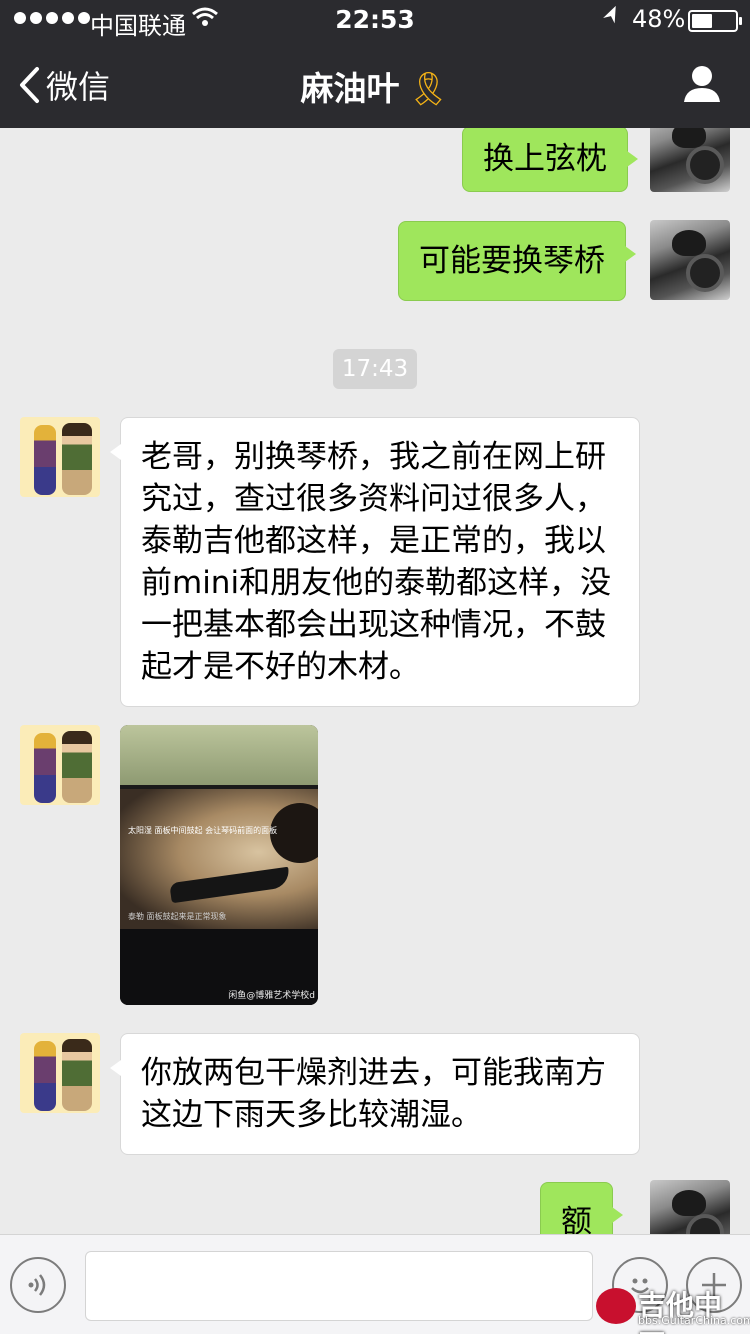 The width and height of the screenshot is (750, 1334). What do you see at coordinates (673, 1309) in the screenshot?
I see `site-watermark: 吉他中国 bbs.GuitarChina.com` at bounding box center [673, 1309].